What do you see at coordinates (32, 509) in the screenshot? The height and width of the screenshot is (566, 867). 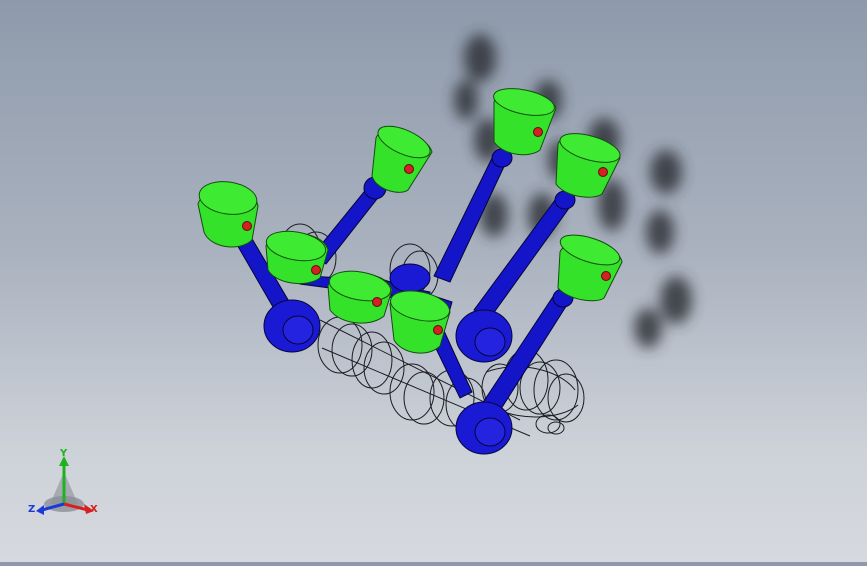 I see `z-axis-label: Z` at bounding box center [32, 509].